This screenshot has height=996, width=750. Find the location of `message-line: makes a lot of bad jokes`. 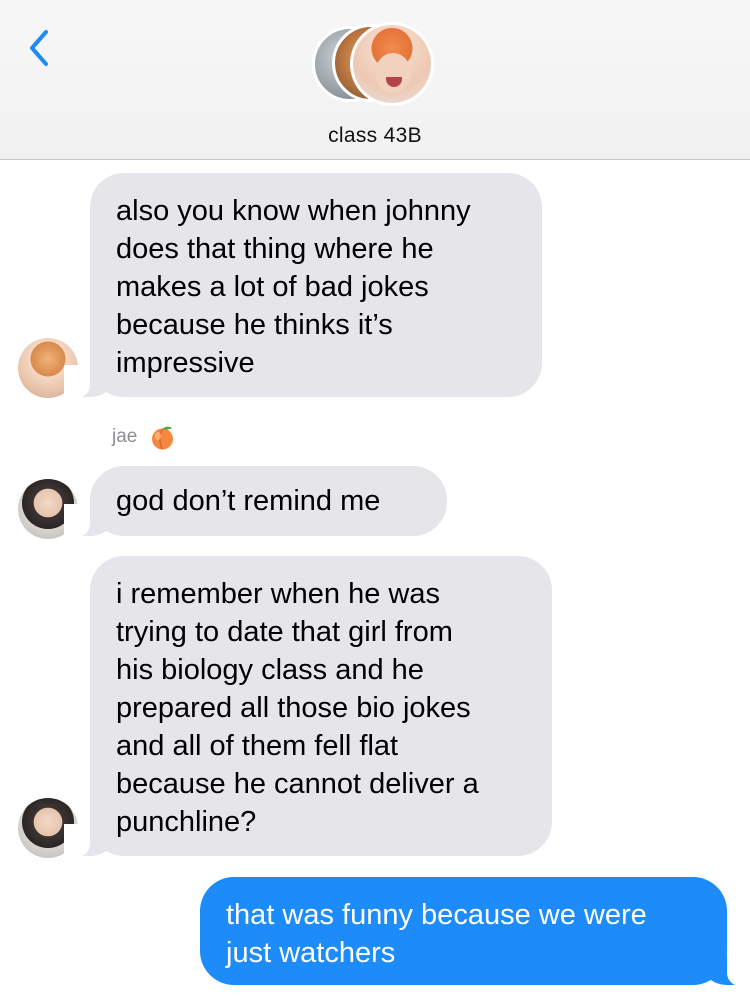

message-line: makes a lot of bad jokes is located at coordinates (272, 287).